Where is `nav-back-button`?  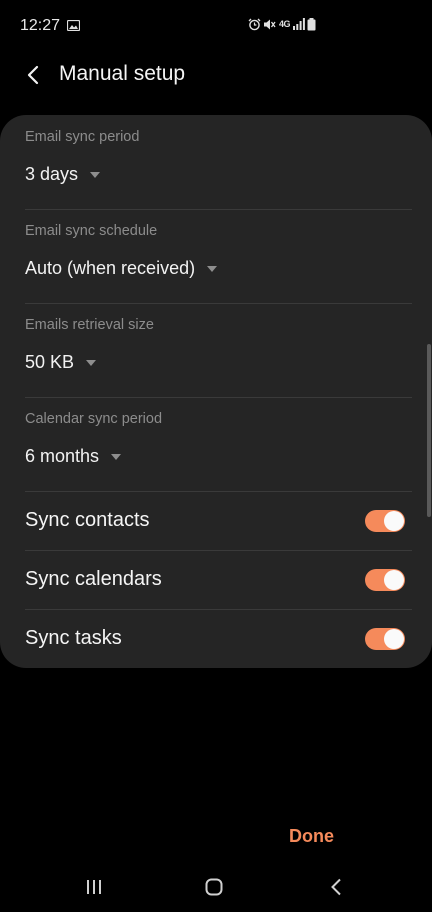 nav-back-button is located at coordinates (336, 887).